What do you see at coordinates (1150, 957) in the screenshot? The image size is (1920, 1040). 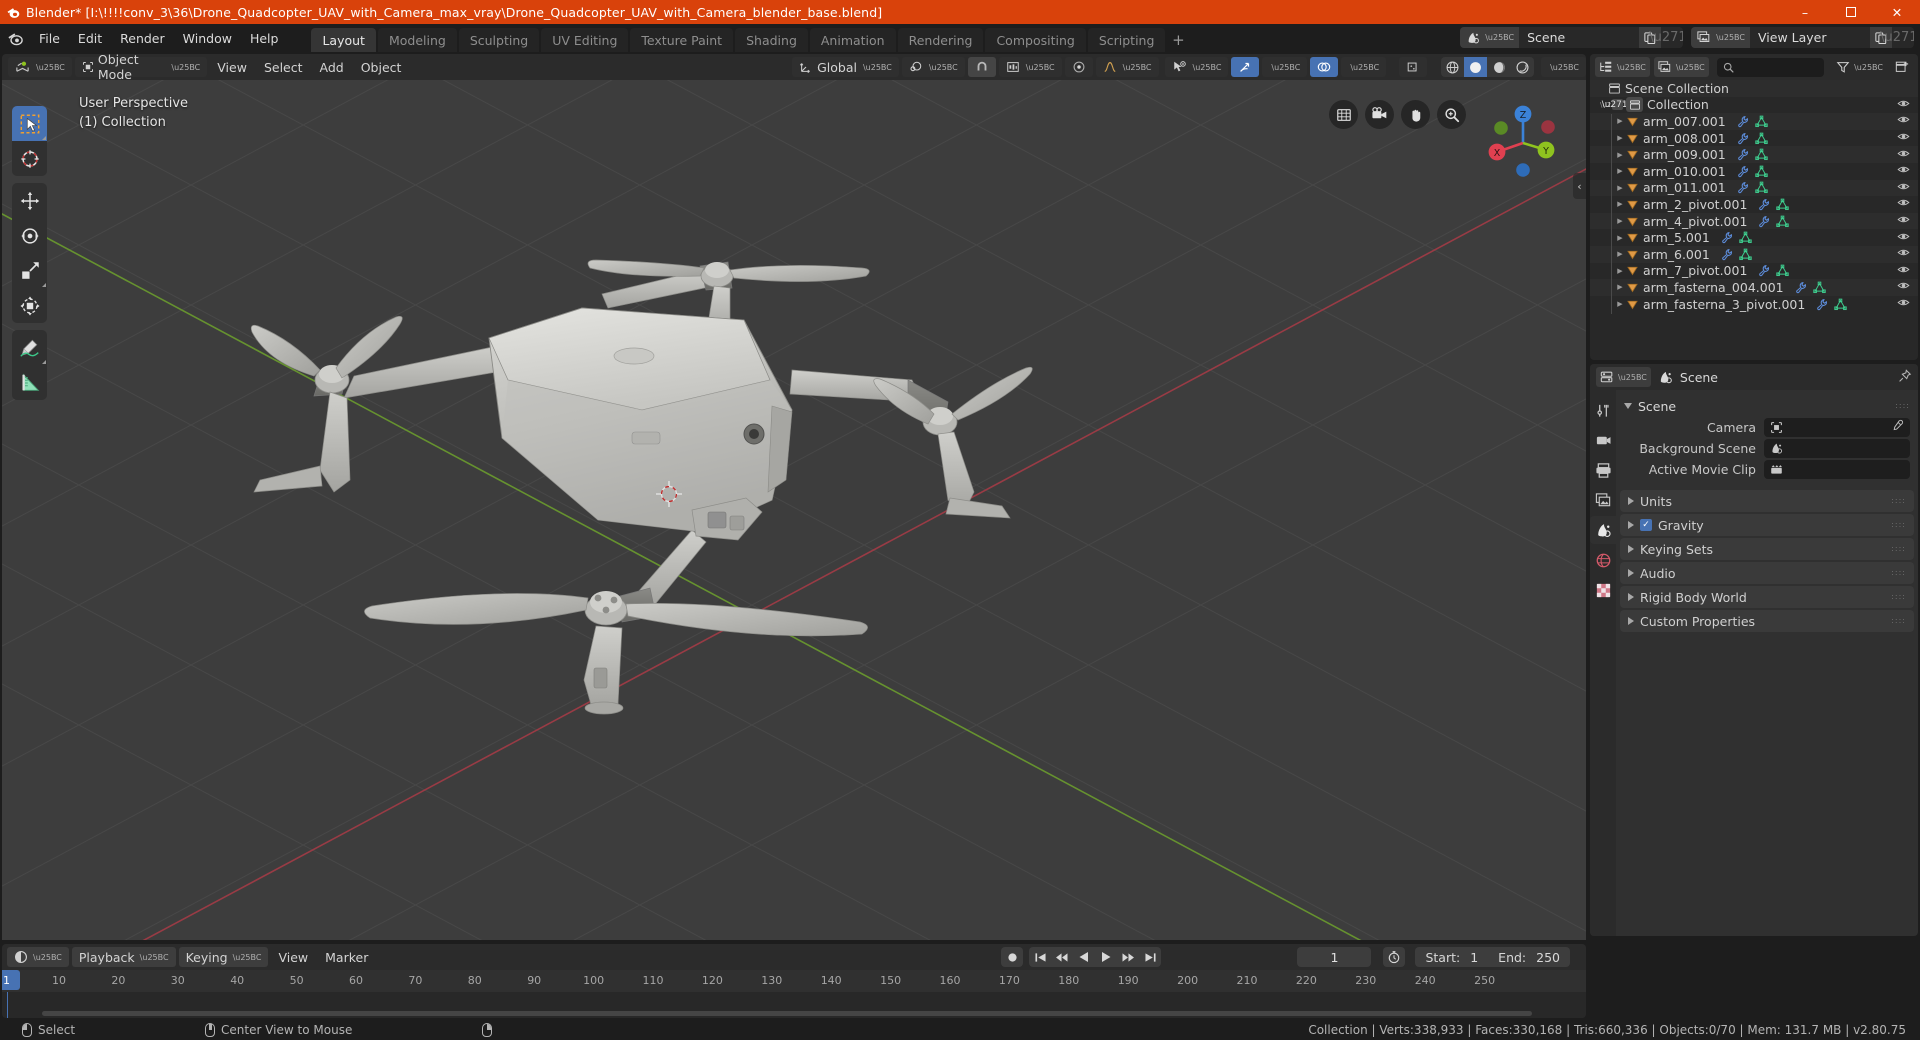 I see `jump-to-end-button` at bounding box center [1150, 957].